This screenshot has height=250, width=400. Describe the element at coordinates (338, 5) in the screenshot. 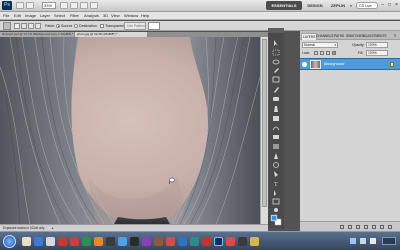

I see `workspace-zeplin: ZEPLIN` at that location.